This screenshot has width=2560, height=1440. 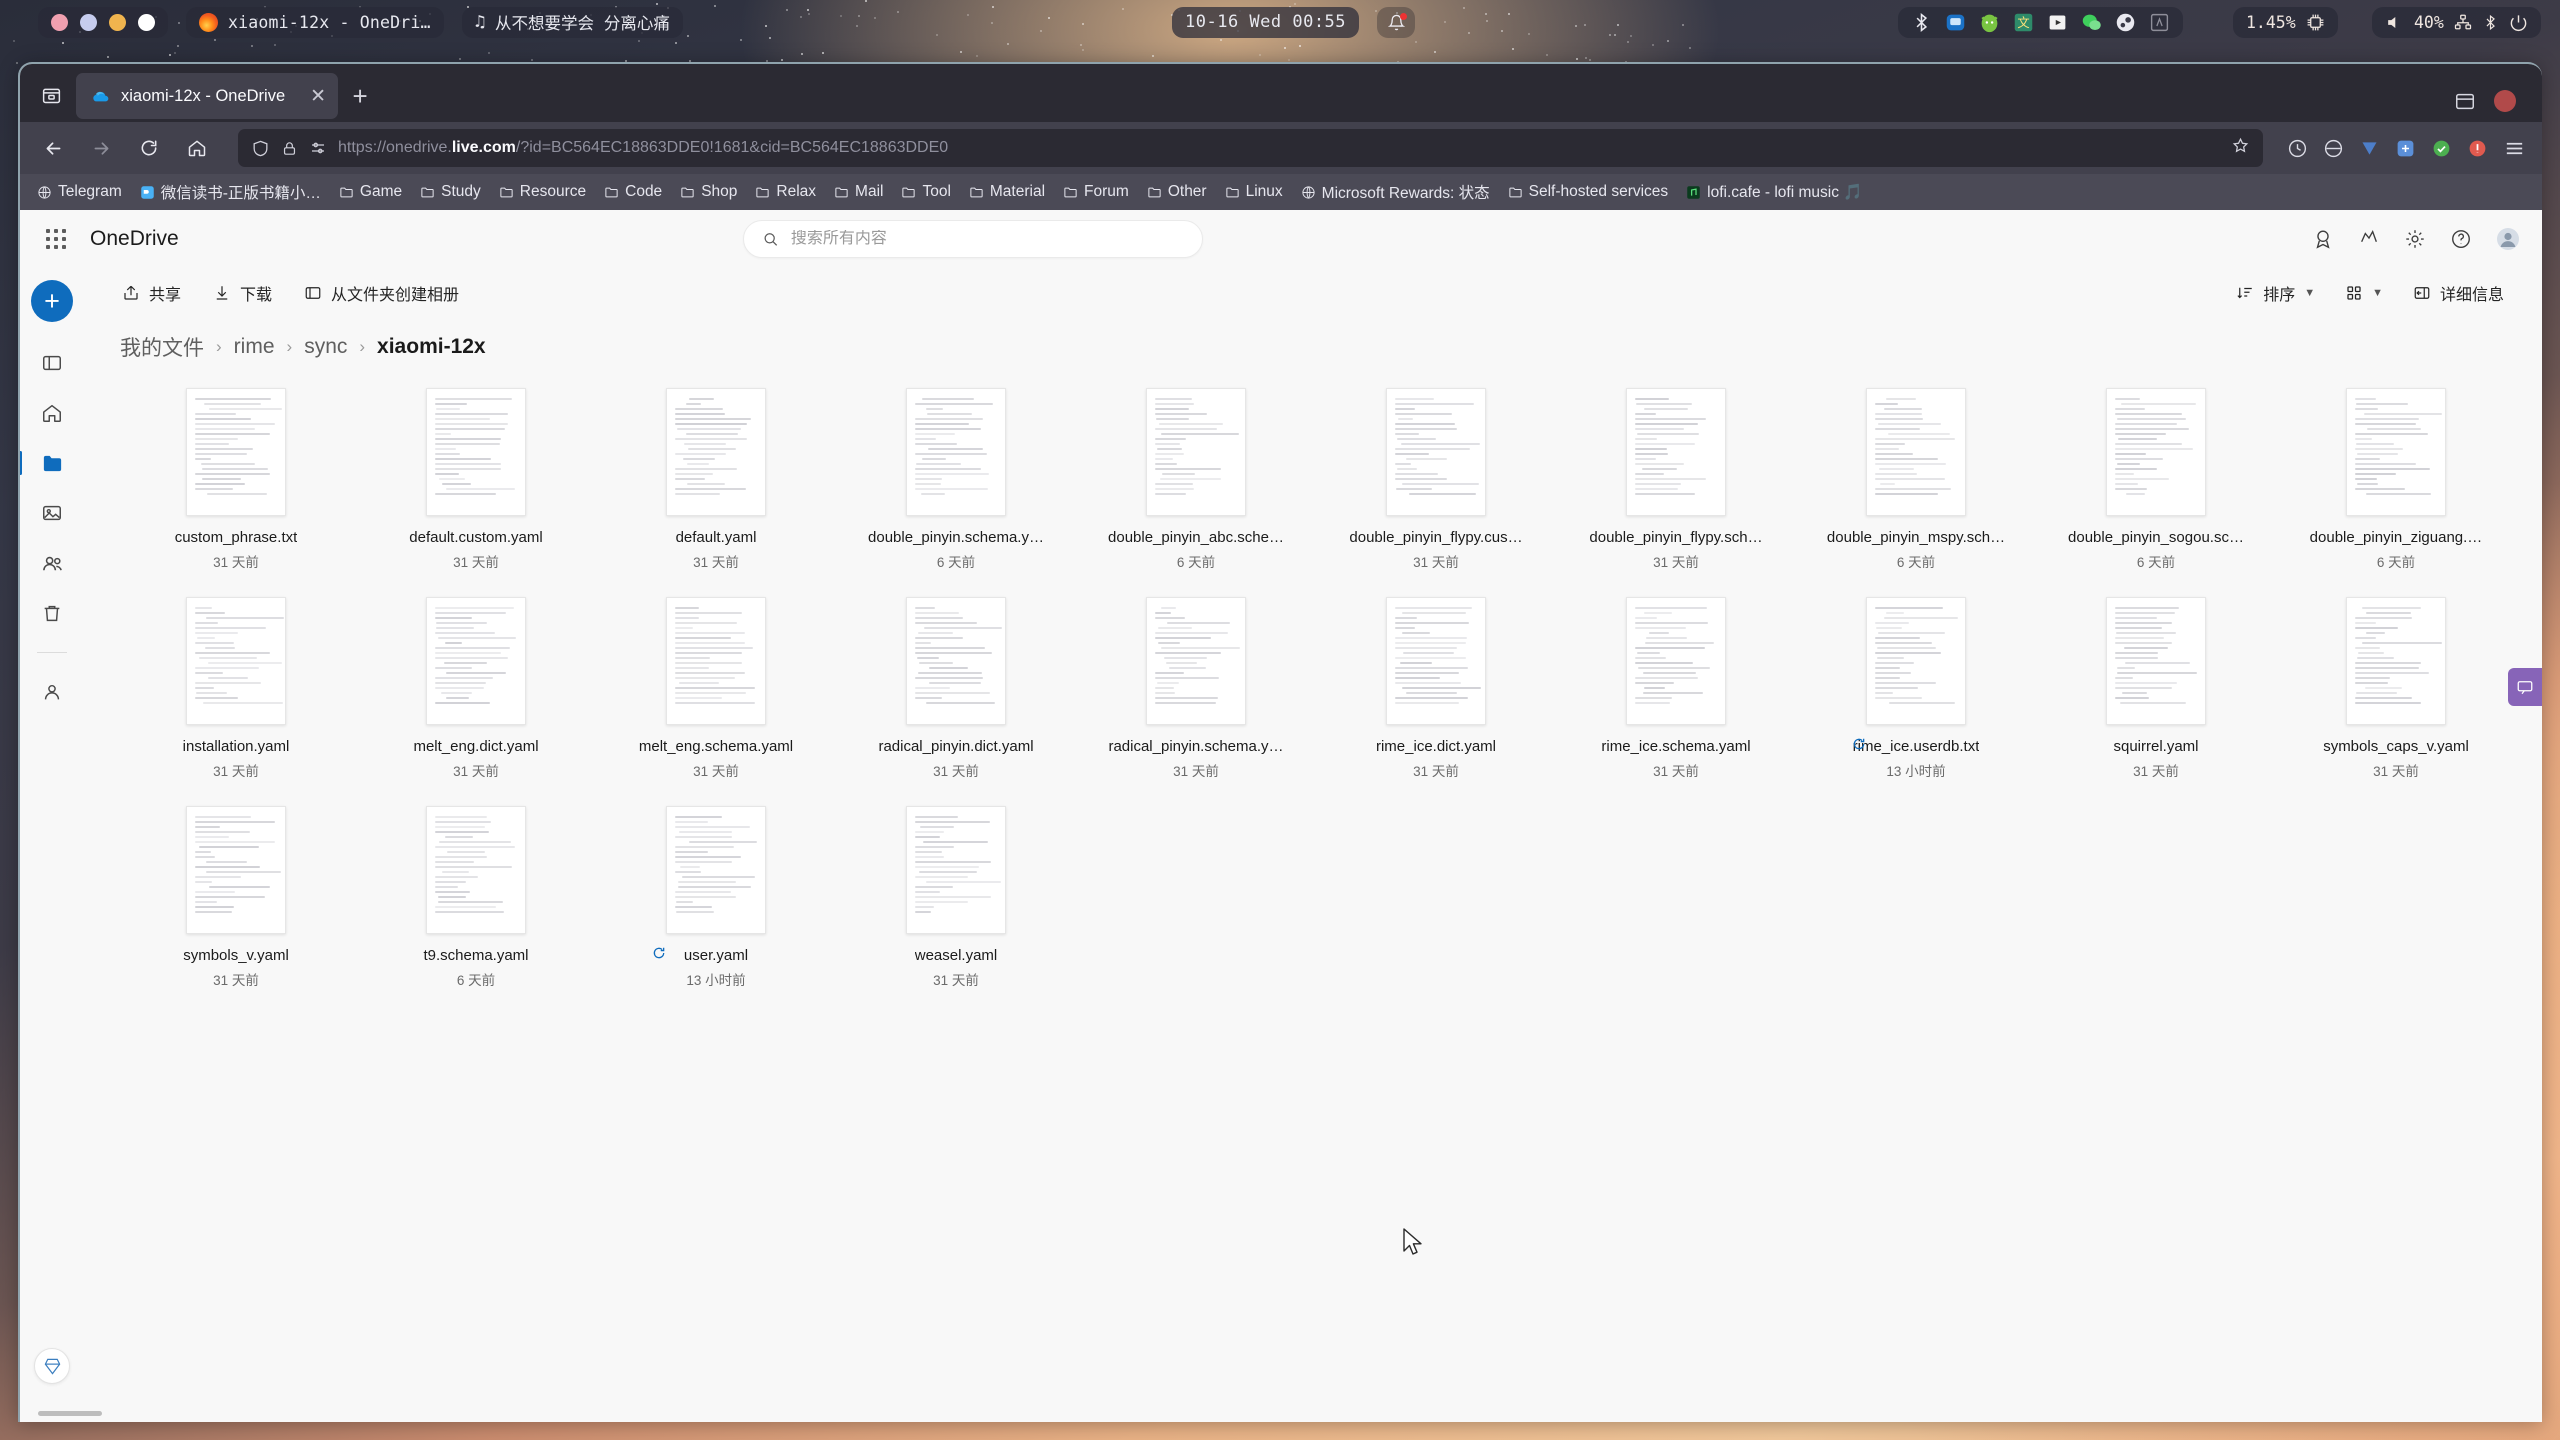 I want to click on system-status-pill: 40%, so click(x=2456, y=22).